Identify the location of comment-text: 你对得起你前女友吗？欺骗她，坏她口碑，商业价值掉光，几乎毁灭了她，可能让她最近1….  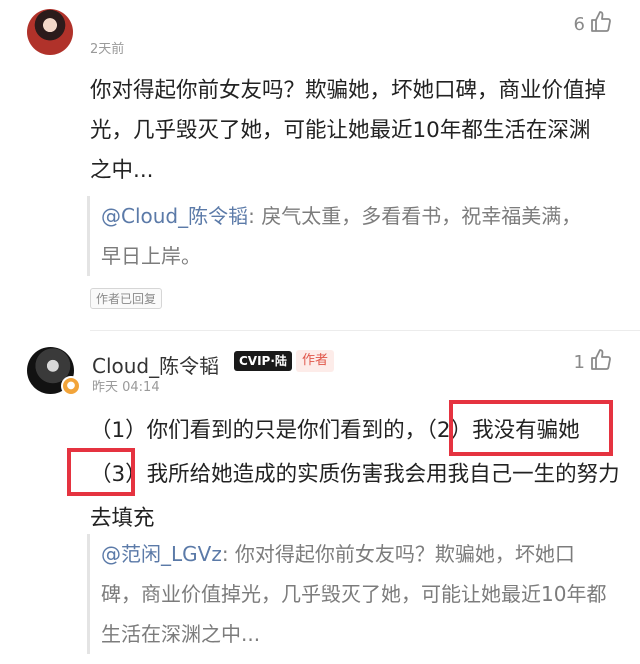
(348, 130).